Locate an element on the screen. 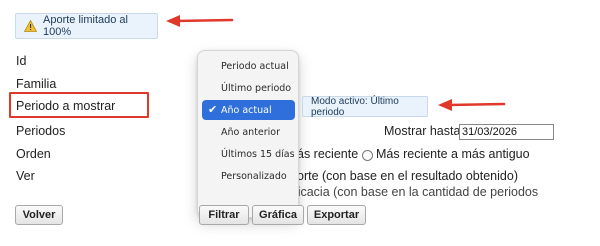  dropdown-option-personalizado: Personalizado is located at coordinates (248, 176).